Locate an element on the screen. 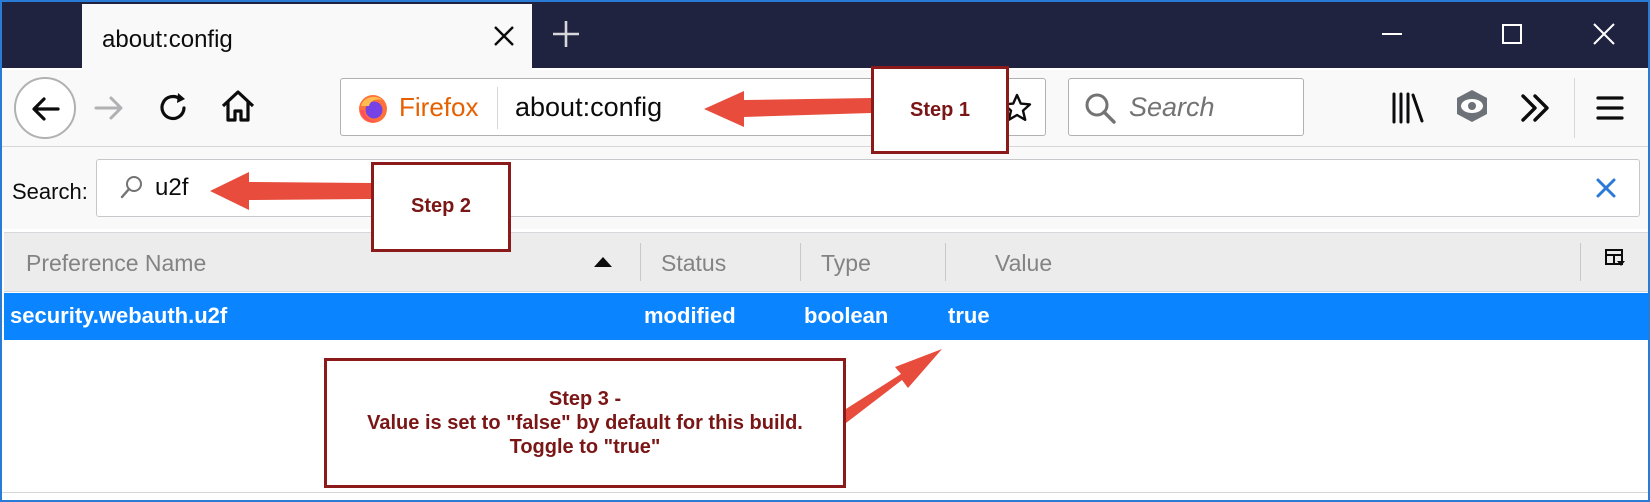 The width and height of the screenshot is (1650, 502). firefox-logo is located at coordinates (373, 109).